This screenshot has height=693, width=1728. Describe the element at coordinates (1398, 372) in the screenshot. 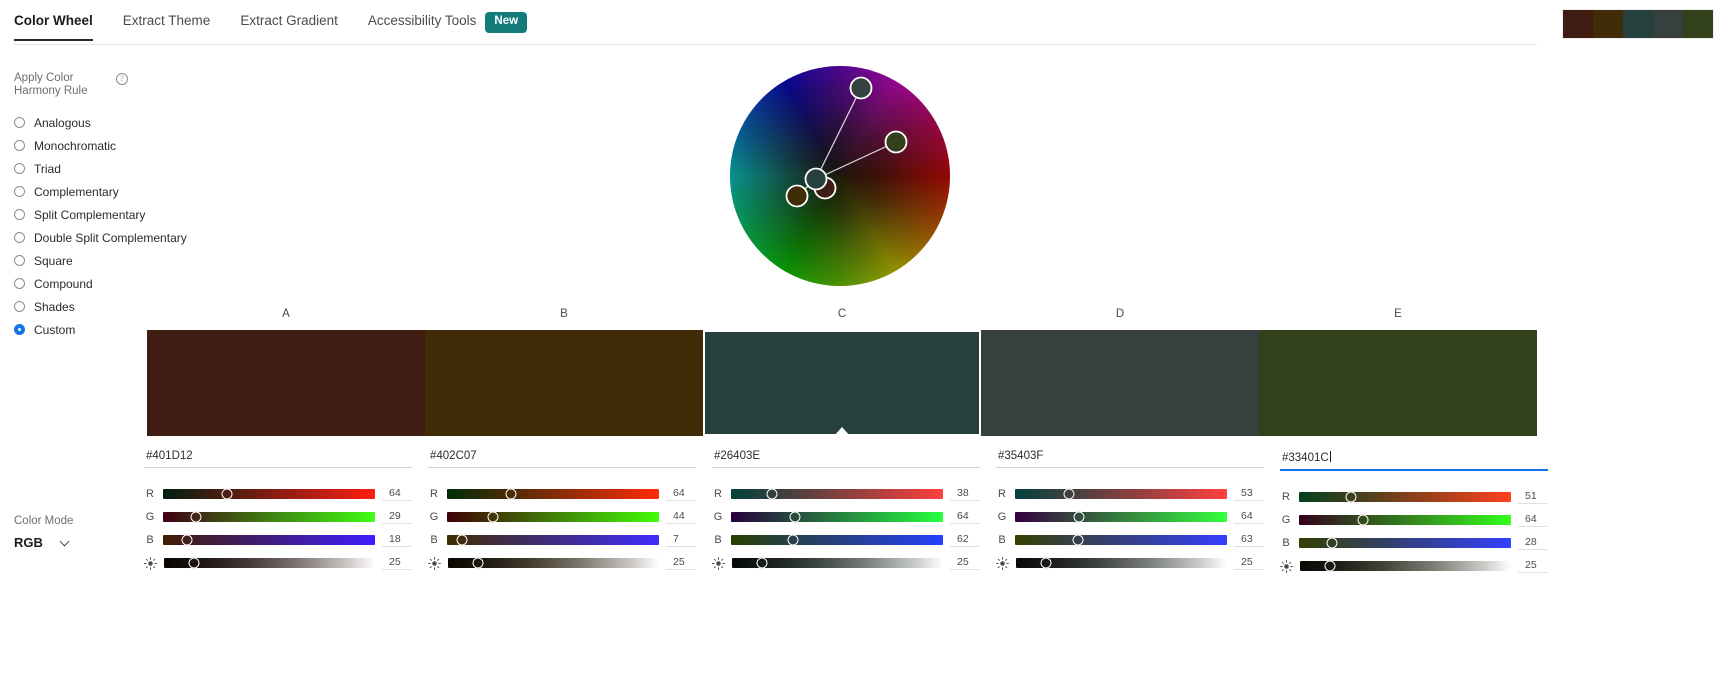

I see `color-swatch-E: E` at that location.